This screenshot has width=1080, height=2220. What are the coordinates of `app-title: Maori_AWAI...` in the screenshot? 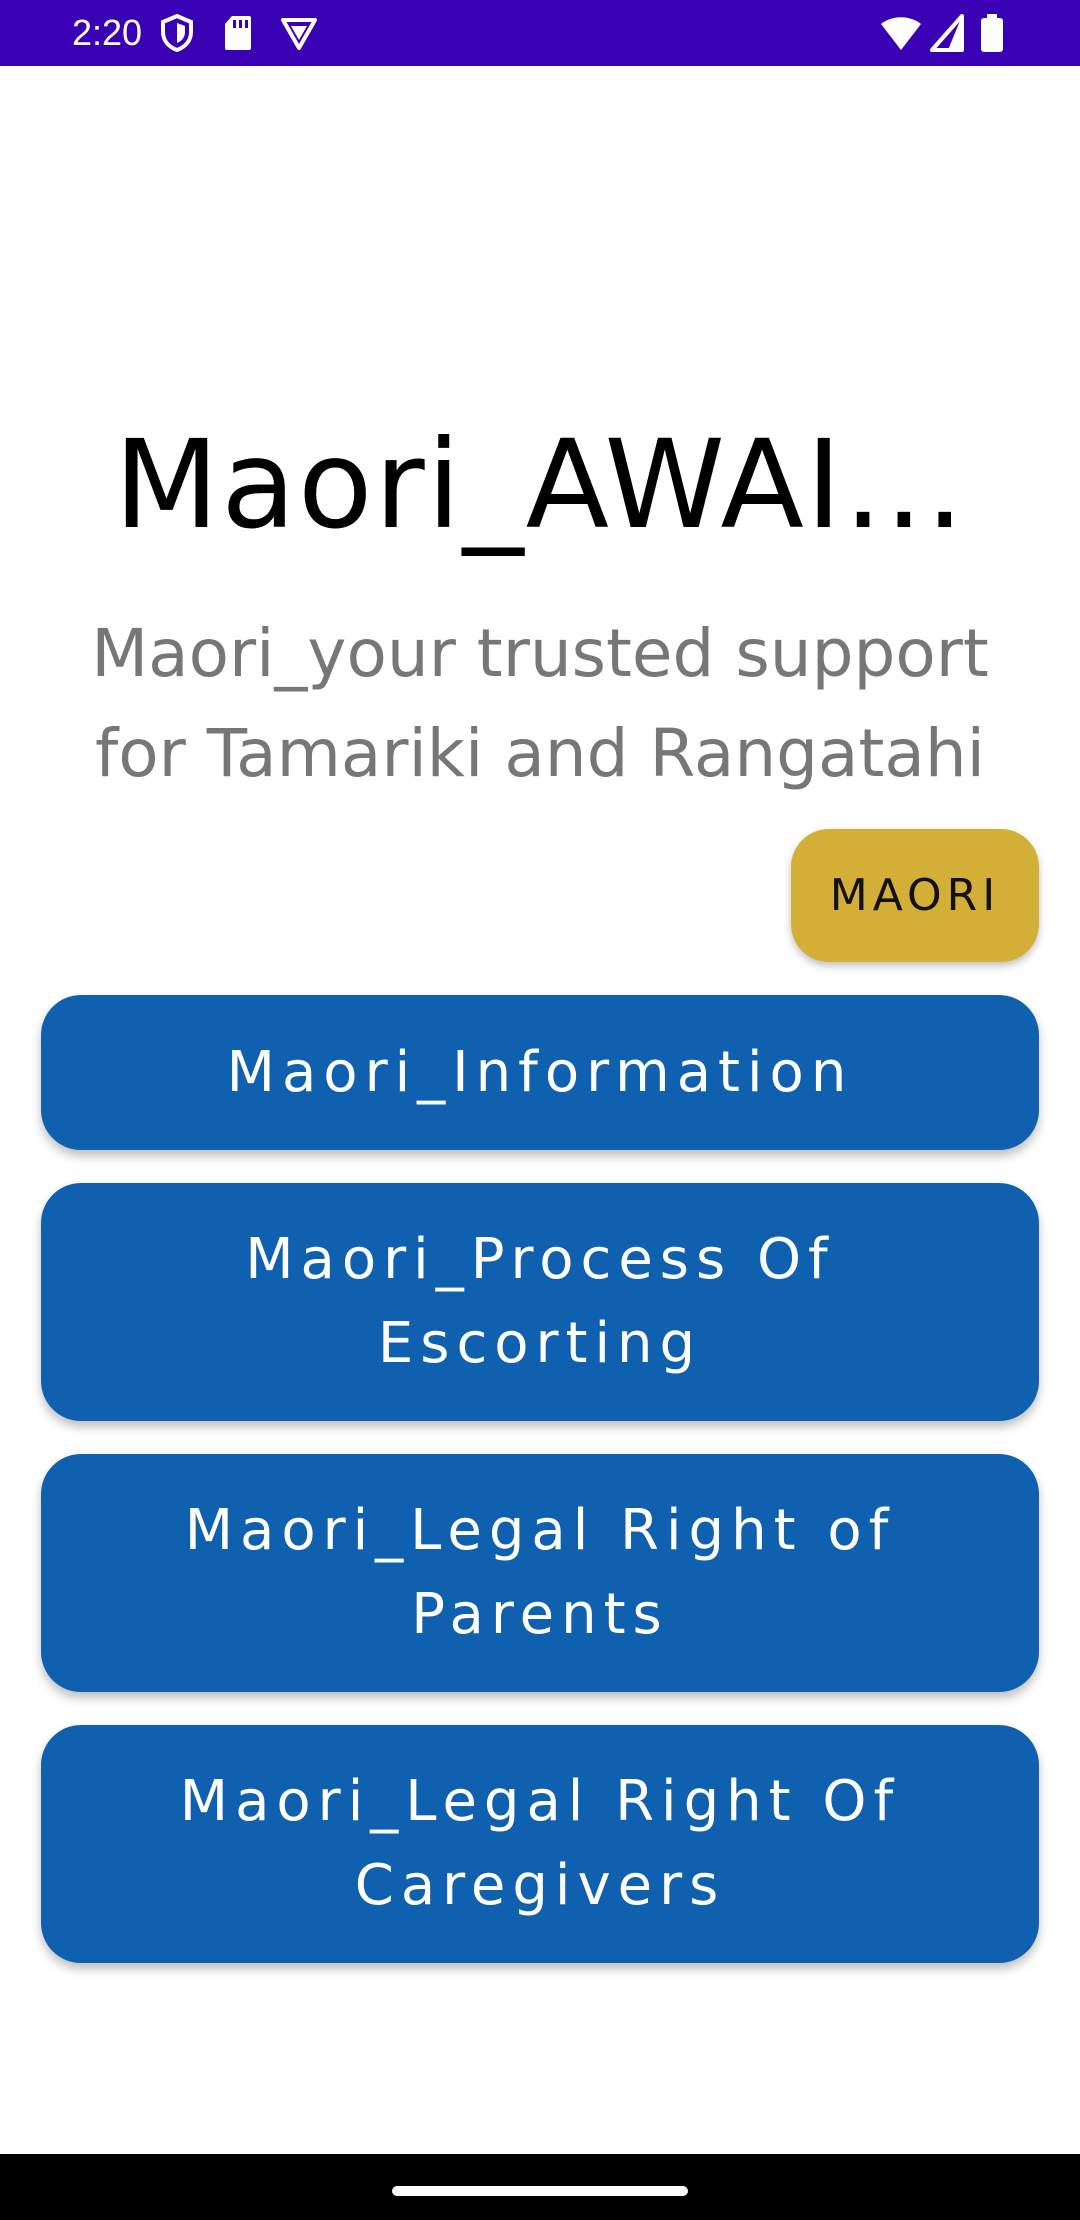 It's located at (540, 485).